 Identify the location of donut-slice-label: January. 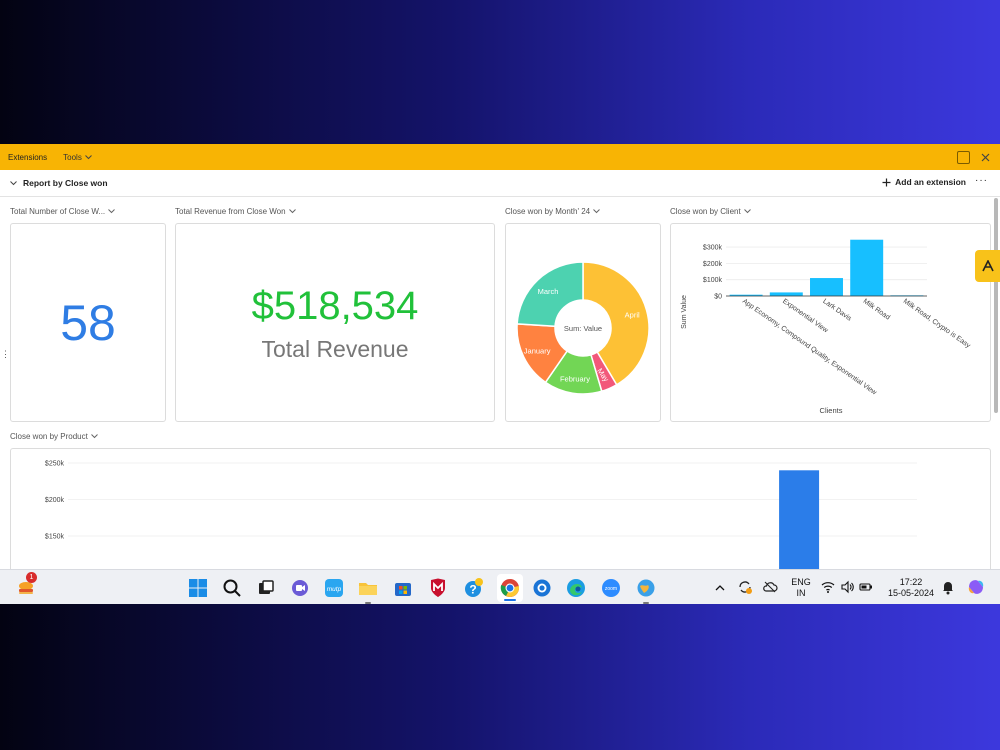
(537, 350).